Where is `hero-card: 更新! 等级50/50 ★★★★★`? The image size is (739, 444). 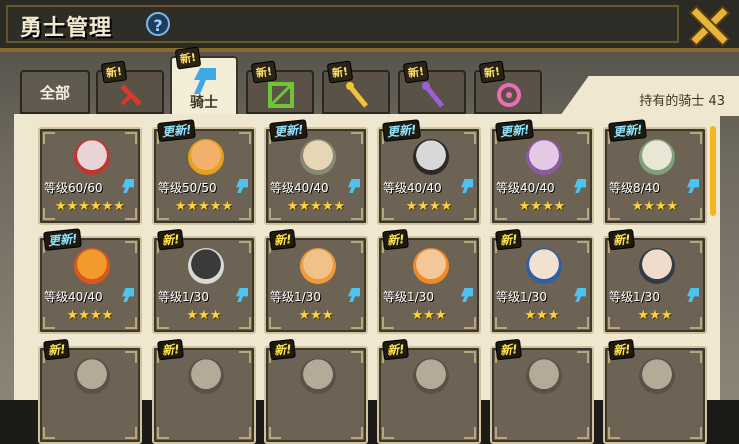
hero-card: 更新! 等级50/50 ★★★★★ is located at coordinates (204, 172).